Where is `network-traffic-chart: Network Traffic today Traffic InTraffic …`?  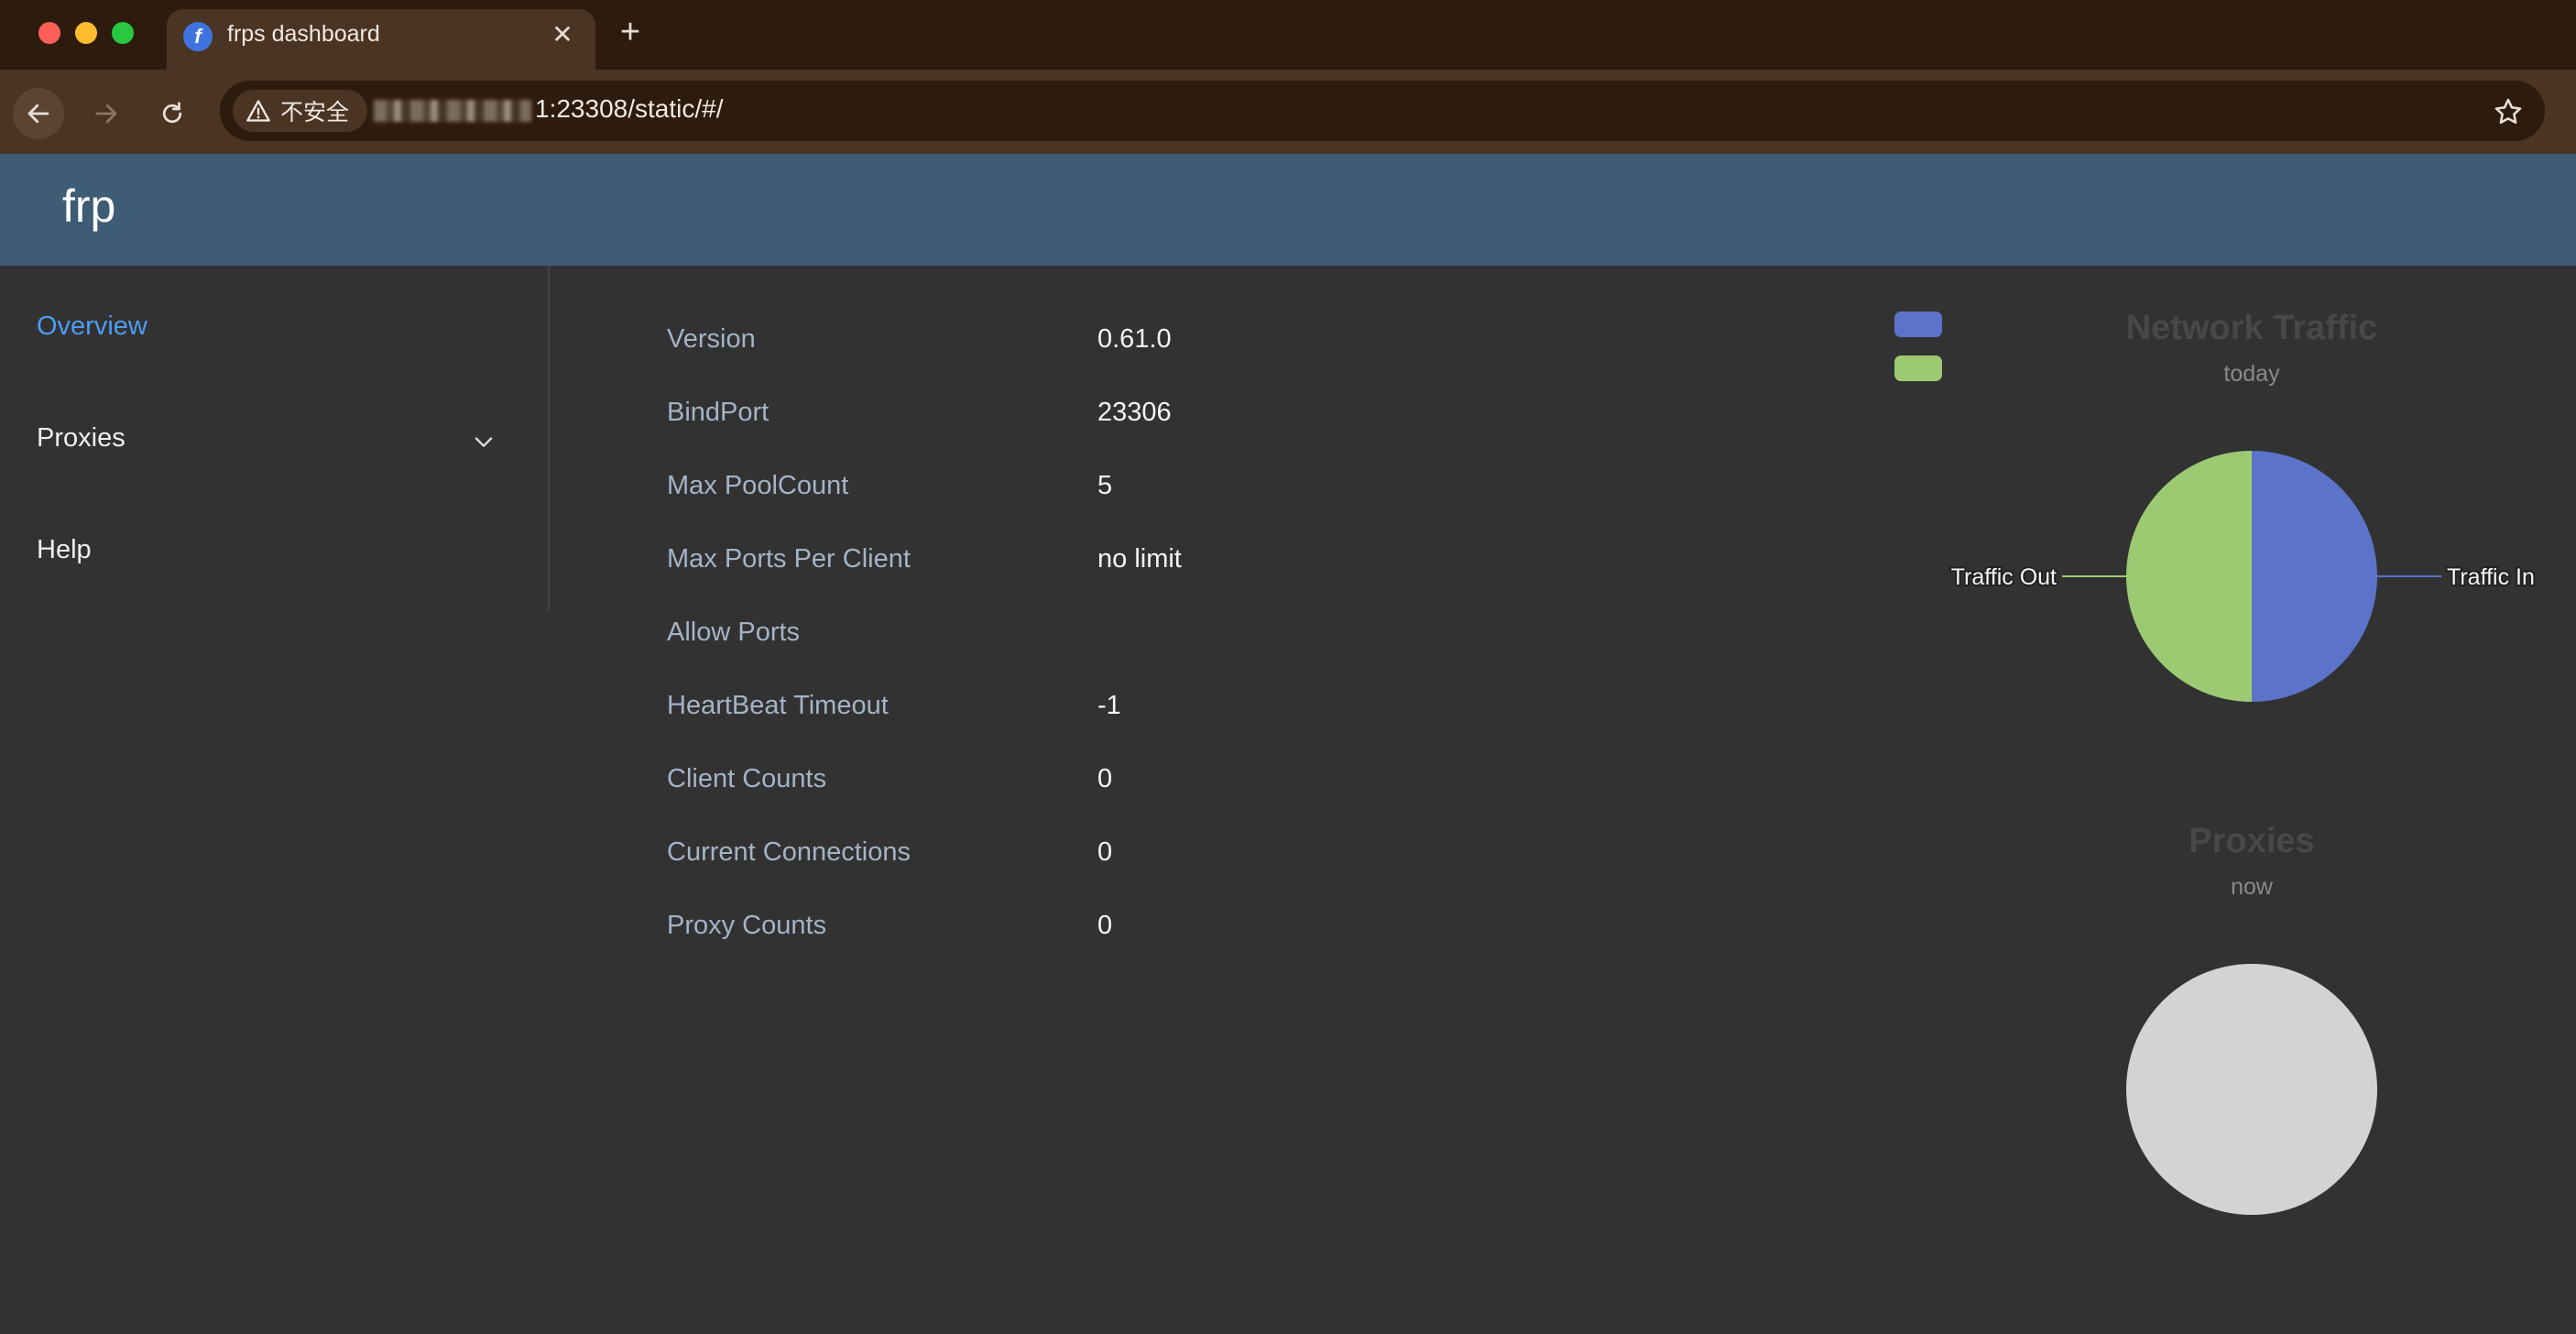
network-traffic-chart: Network Traffic today Traffic InTraffic … is located at coordinates (2215, 505).